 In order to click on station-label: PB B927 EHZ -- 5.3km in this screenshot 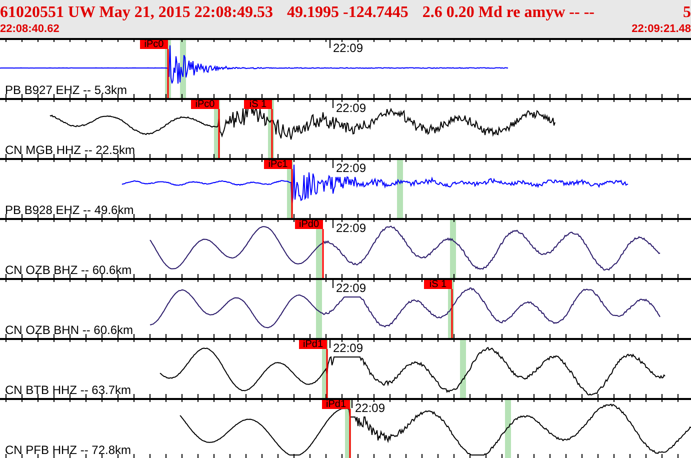, I will do `click(66, 90)`.